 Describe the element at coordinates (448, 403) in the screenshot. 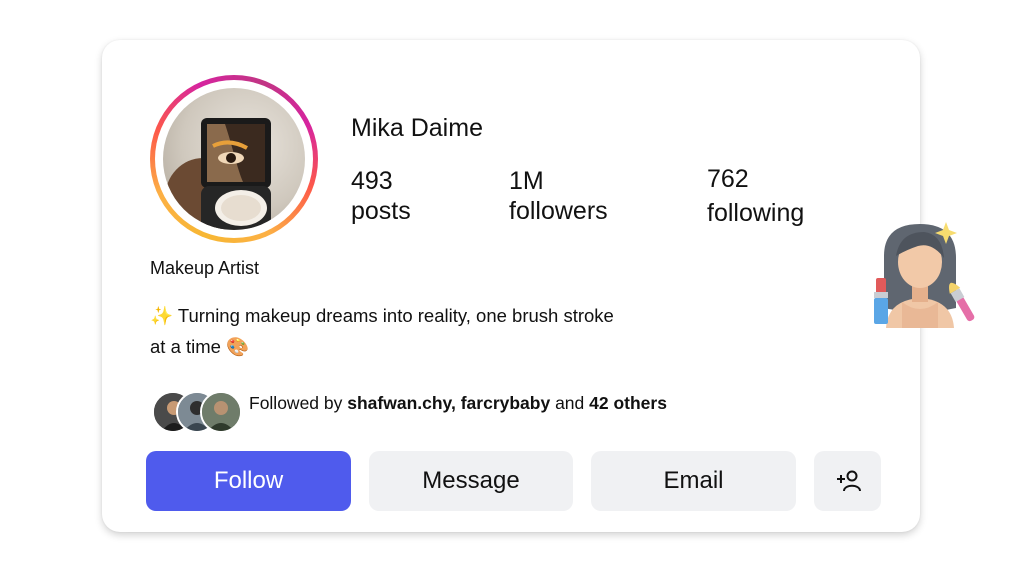

I see `followed-by-names: shafwan.chy, farcrybaby` at that location.